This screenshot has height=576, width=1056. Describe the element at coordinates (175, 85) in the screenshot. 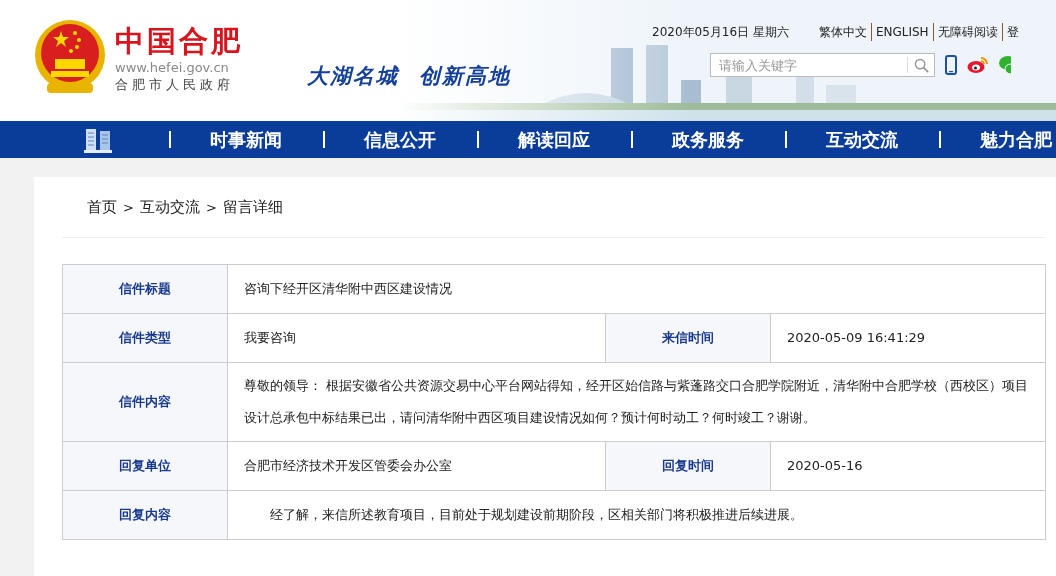

I see `site-subtitle: 合肥市人民政府` at that location.